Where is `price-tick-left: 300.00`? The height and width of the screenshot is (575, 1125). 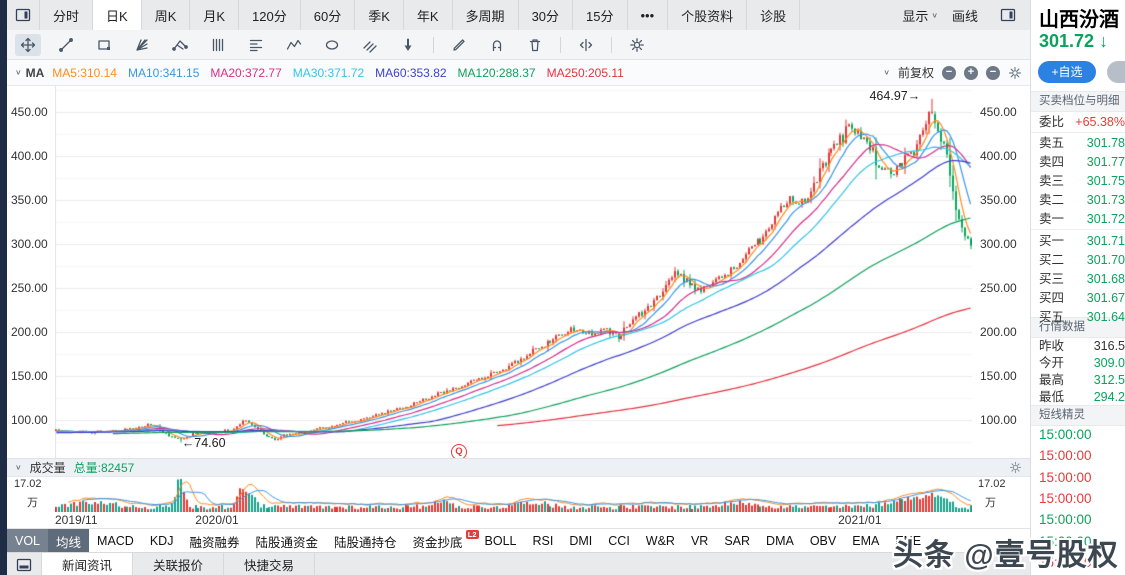 price-tick-left: 300.00 is located at coordinates (29, 244).